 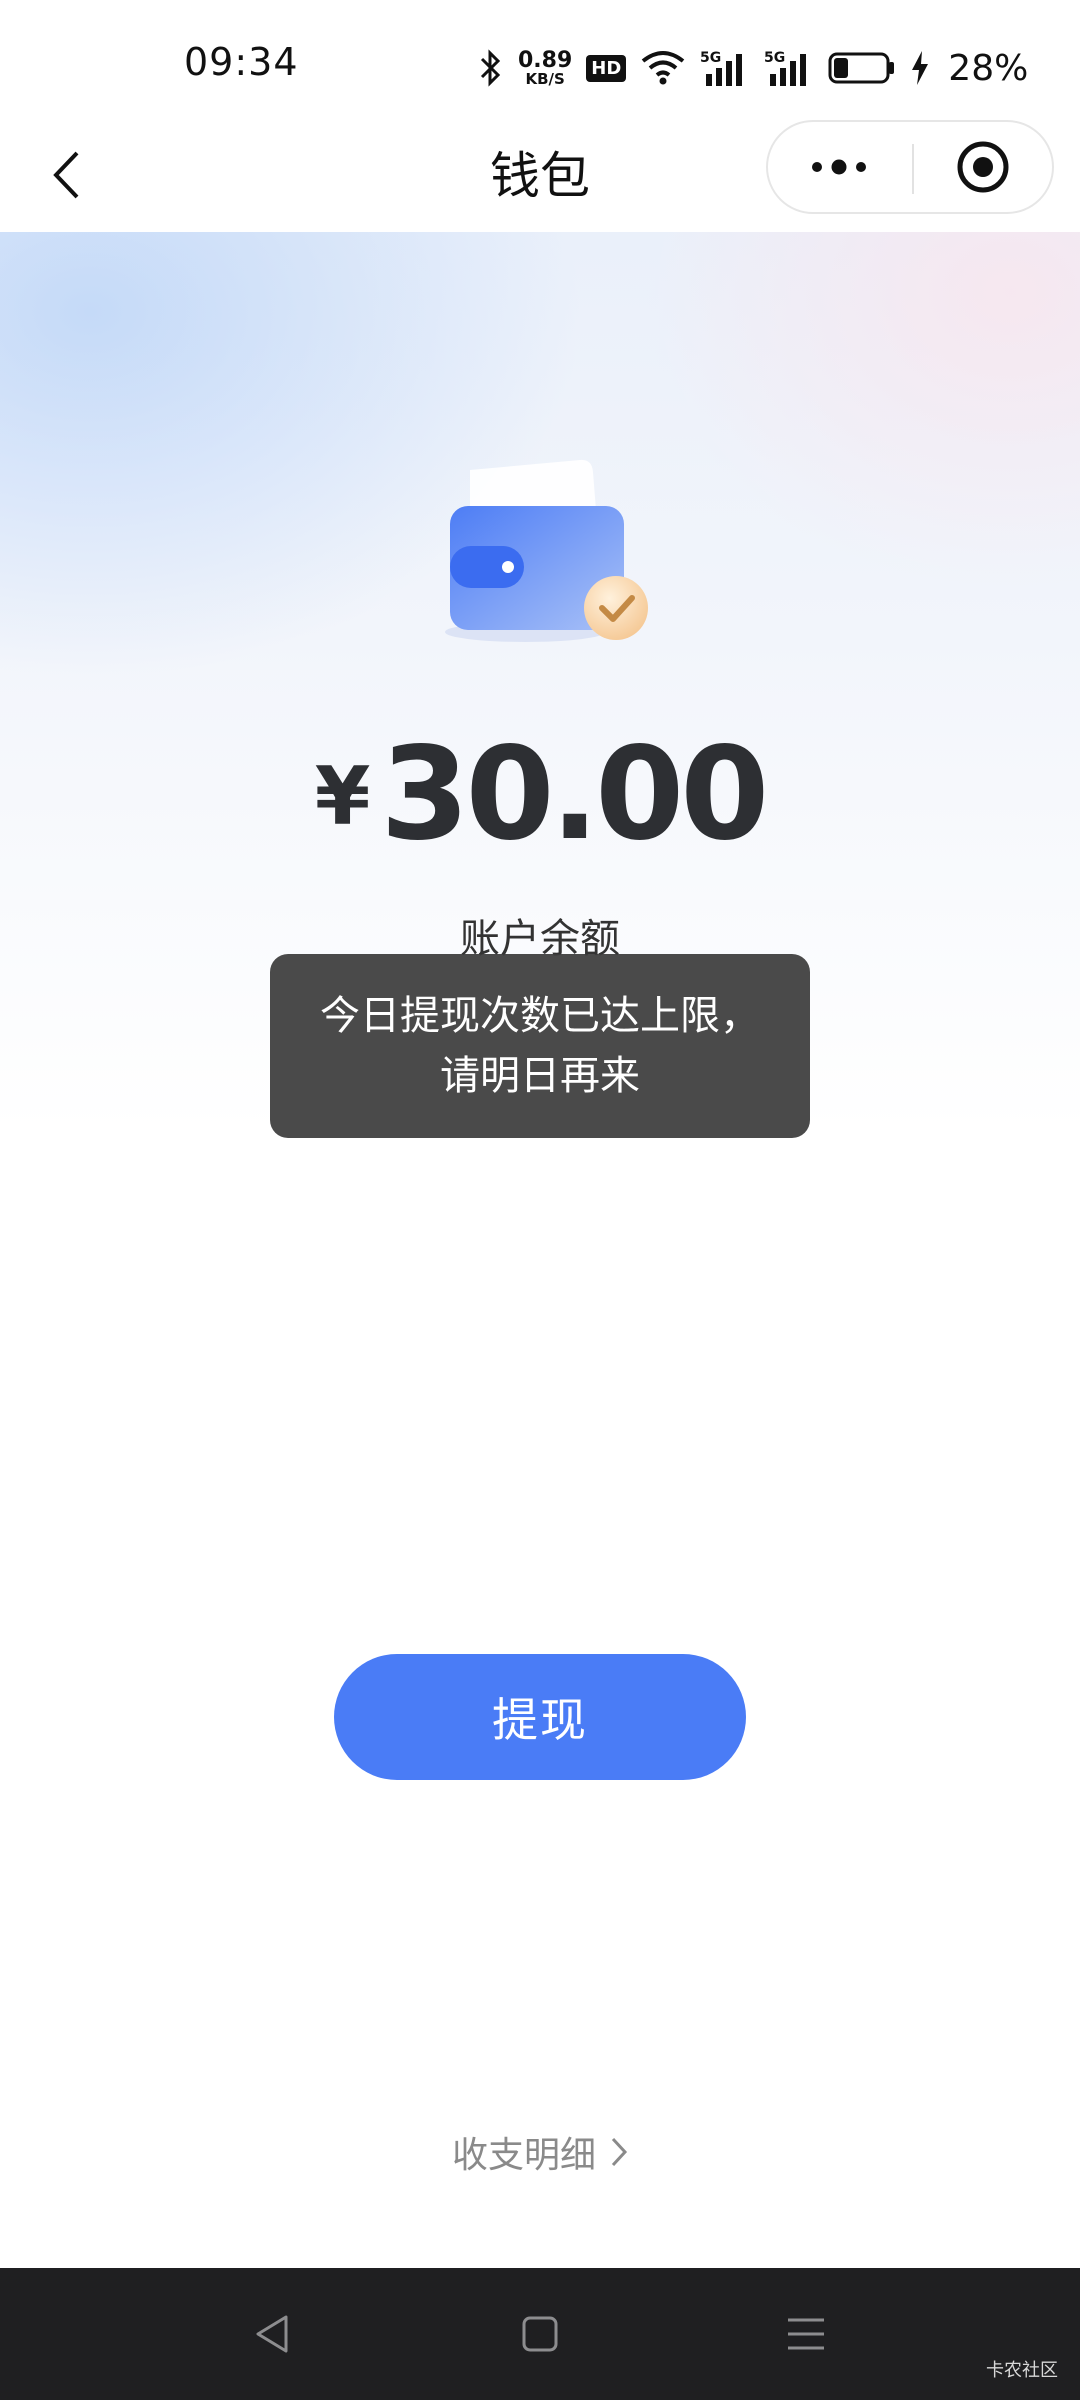 What do you see at coordinates (545, 78) in the screenshot?
I see `net-speed-unit: KB/S` at bounding box center [545, 78].